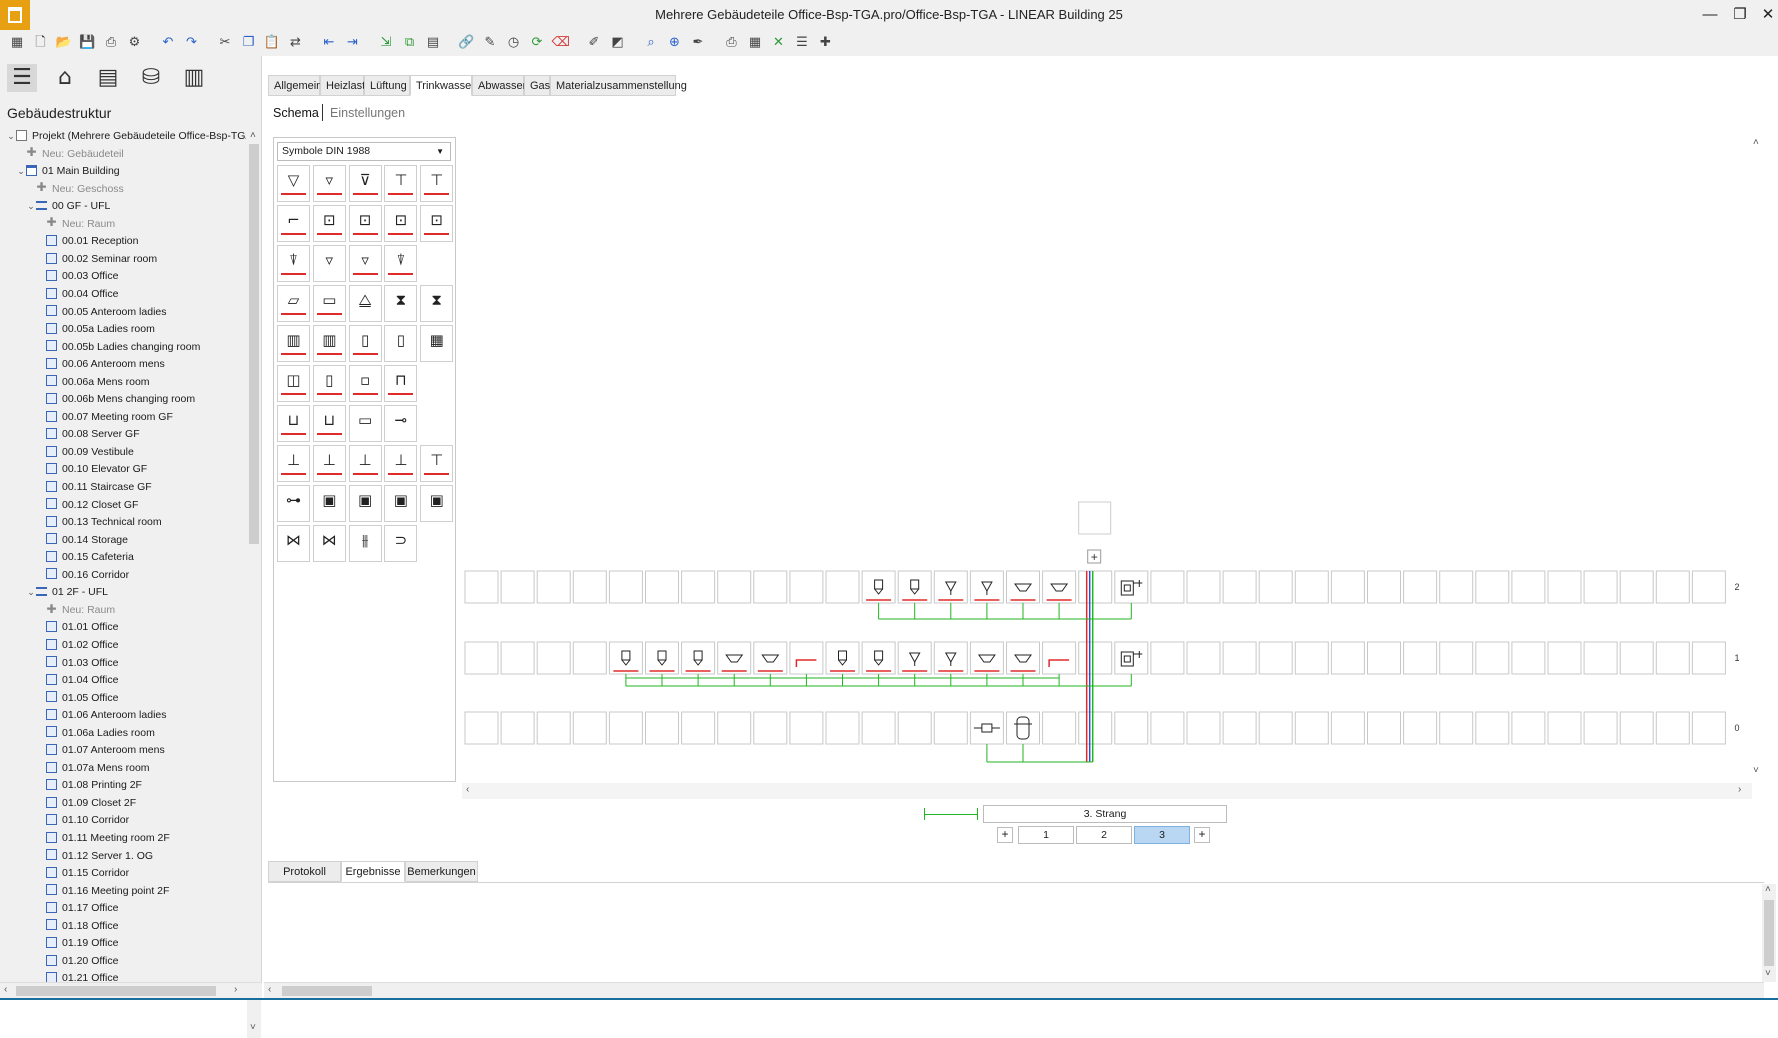 The width and height of the screenshot is (1778, 1038). What do you see at coordinates (367, 113) in the screenshot?
I see `subtab-settings: Einstellungen` at bounding box center [367, 113].